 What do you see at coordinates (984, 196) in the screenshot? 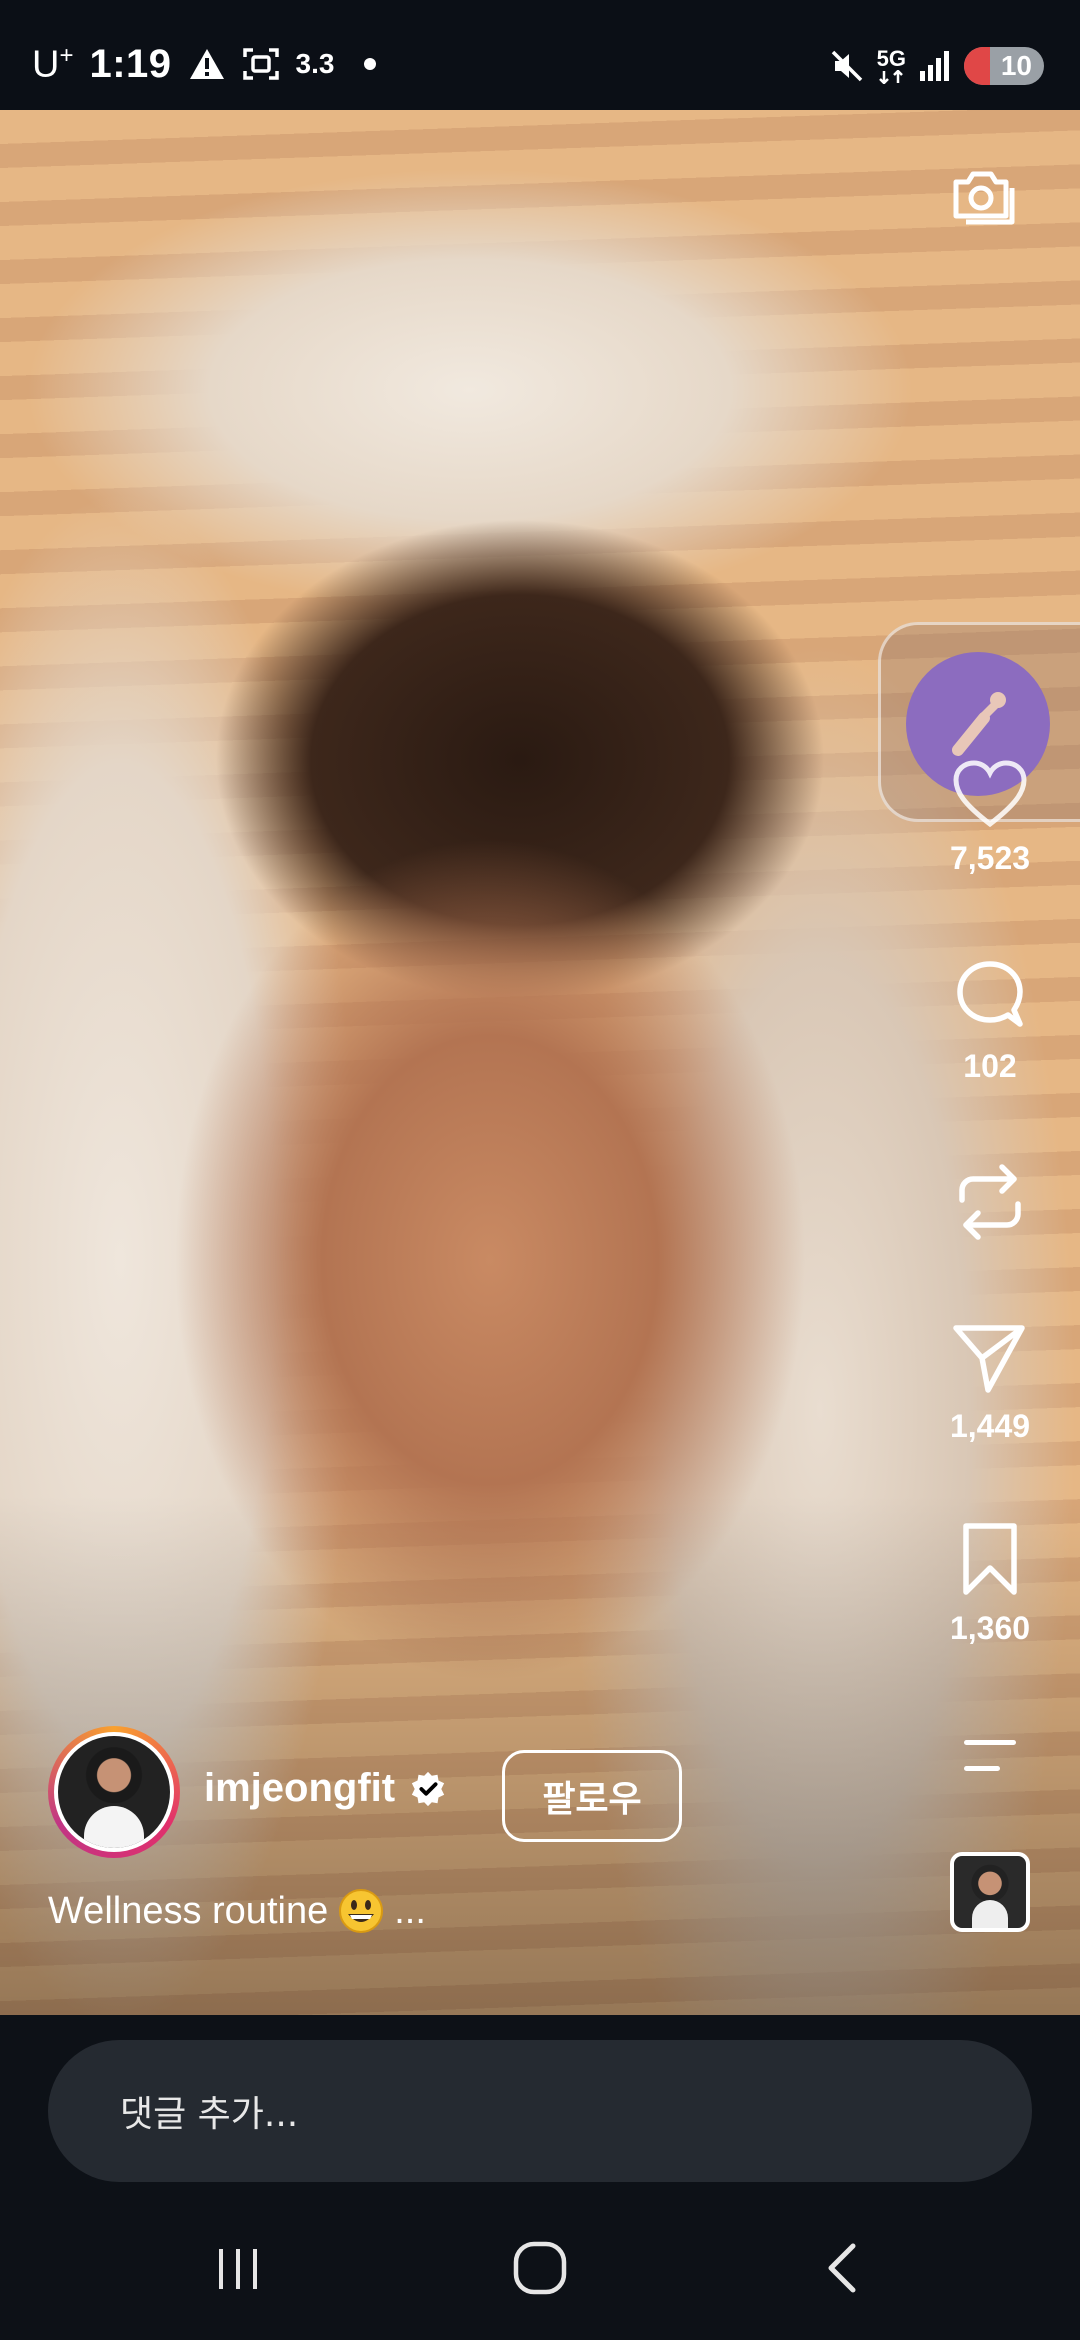
I see `camera-icon` at bounding box center [984, 196].